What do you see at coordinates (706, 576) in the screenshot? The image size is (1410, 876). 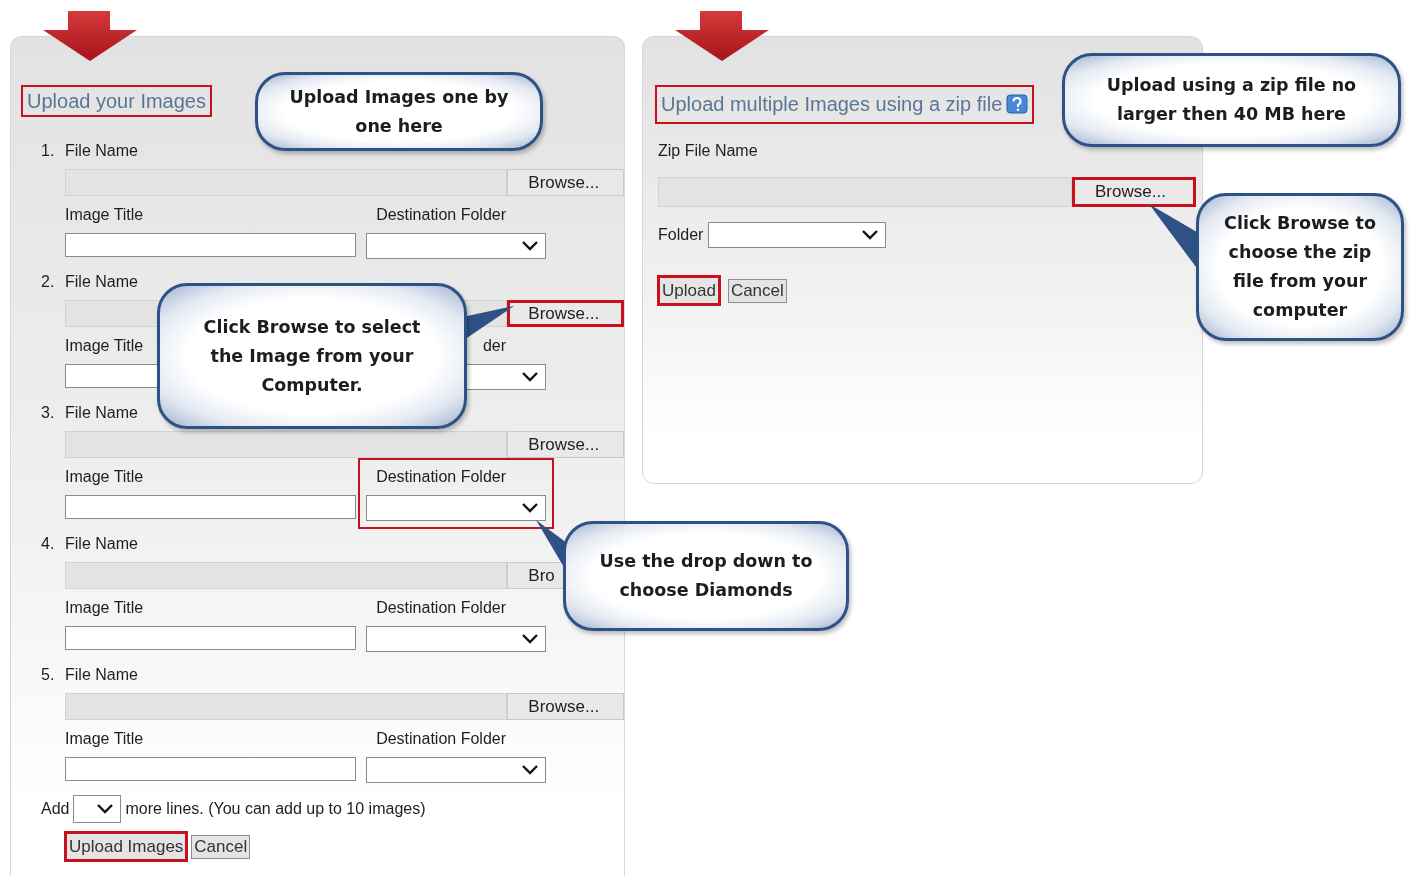 I see `callout-tooltip: Use the drop down to choose Diamonds` at bounding box center [706, 576].